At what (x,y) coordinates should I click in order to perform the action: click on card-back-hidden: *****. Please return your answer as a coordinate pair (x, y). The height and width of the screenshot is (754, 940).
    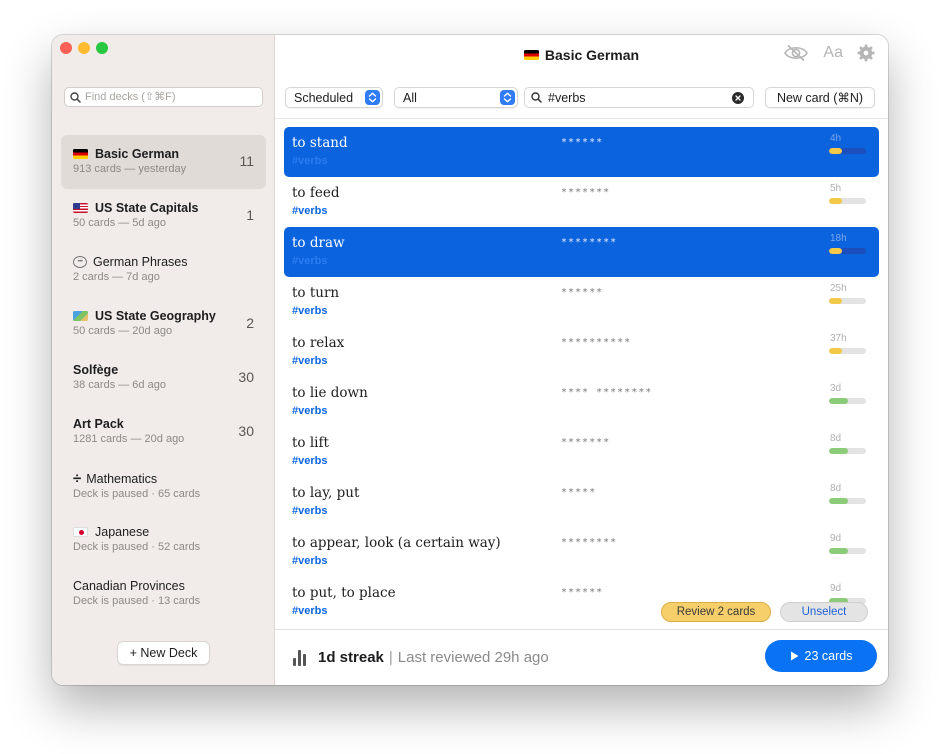
    Looking at the image, I should click on (579, 492).